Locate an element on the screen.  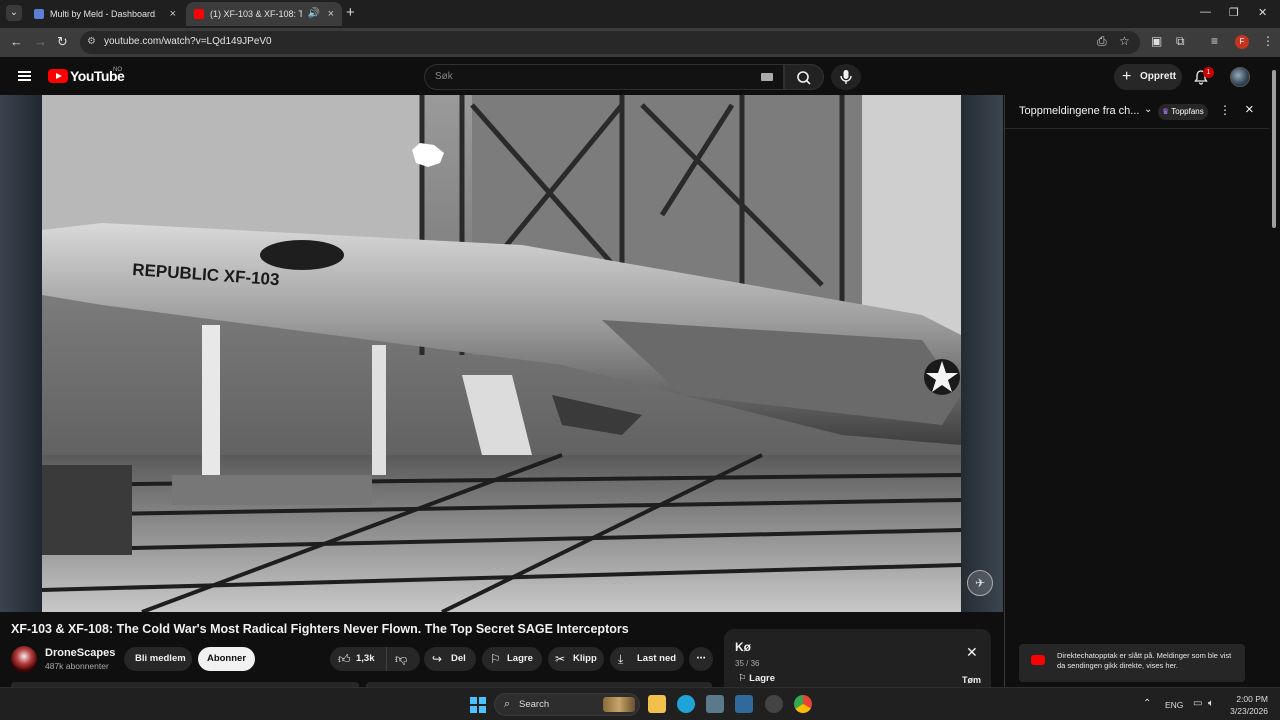
keyboard-icon is located at coordinates (767, 77).